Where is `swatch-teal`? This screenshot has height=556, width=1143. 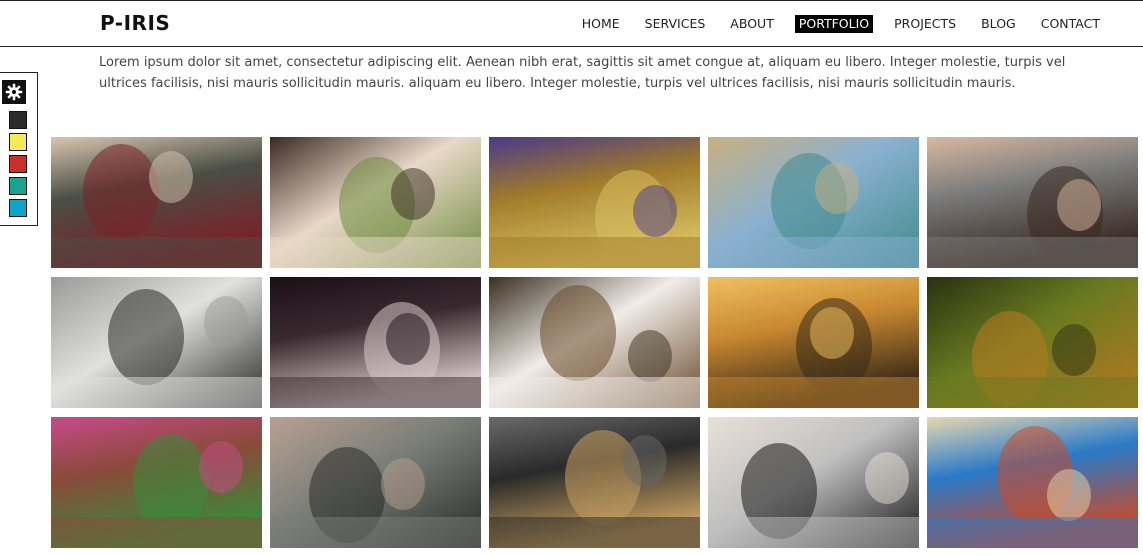 swatch-teal is located at coordinates (18, 186).